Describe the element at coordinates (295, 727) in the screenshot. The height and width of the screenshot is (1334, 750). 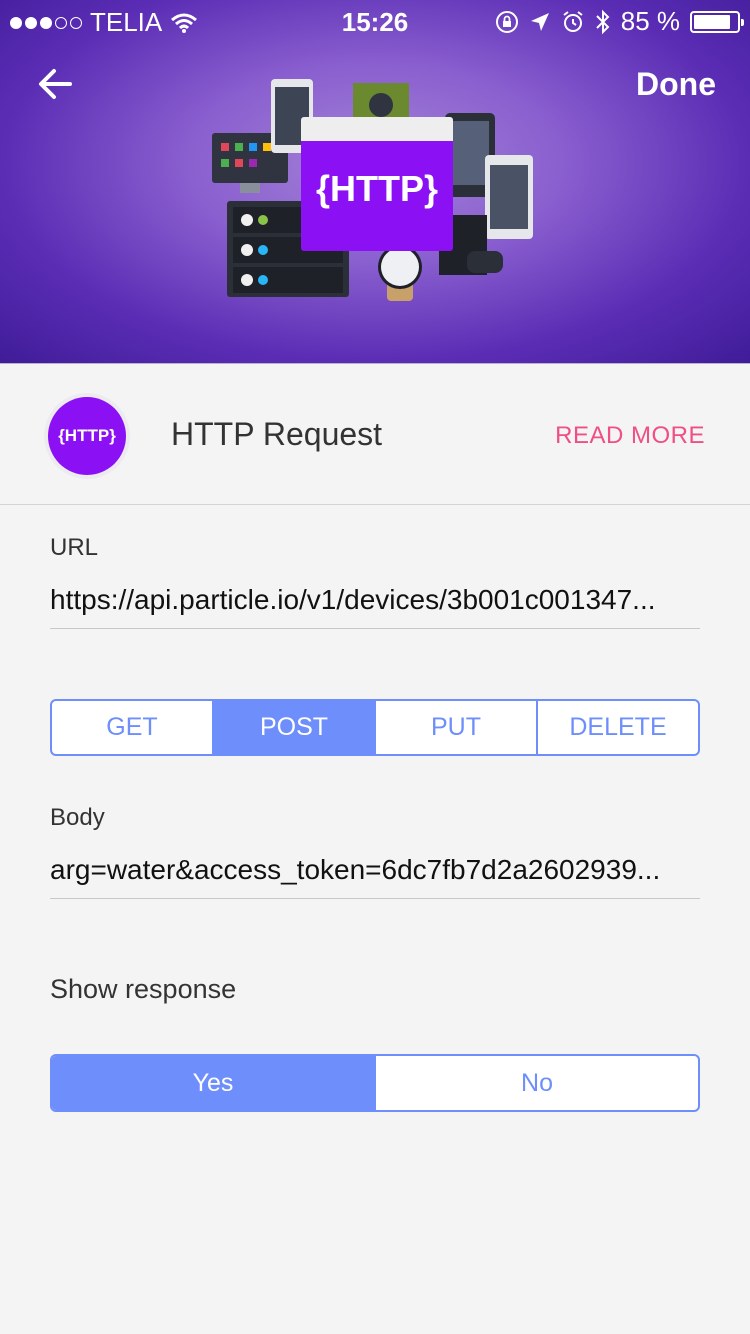
I see `method-option-post: POST` at that location.